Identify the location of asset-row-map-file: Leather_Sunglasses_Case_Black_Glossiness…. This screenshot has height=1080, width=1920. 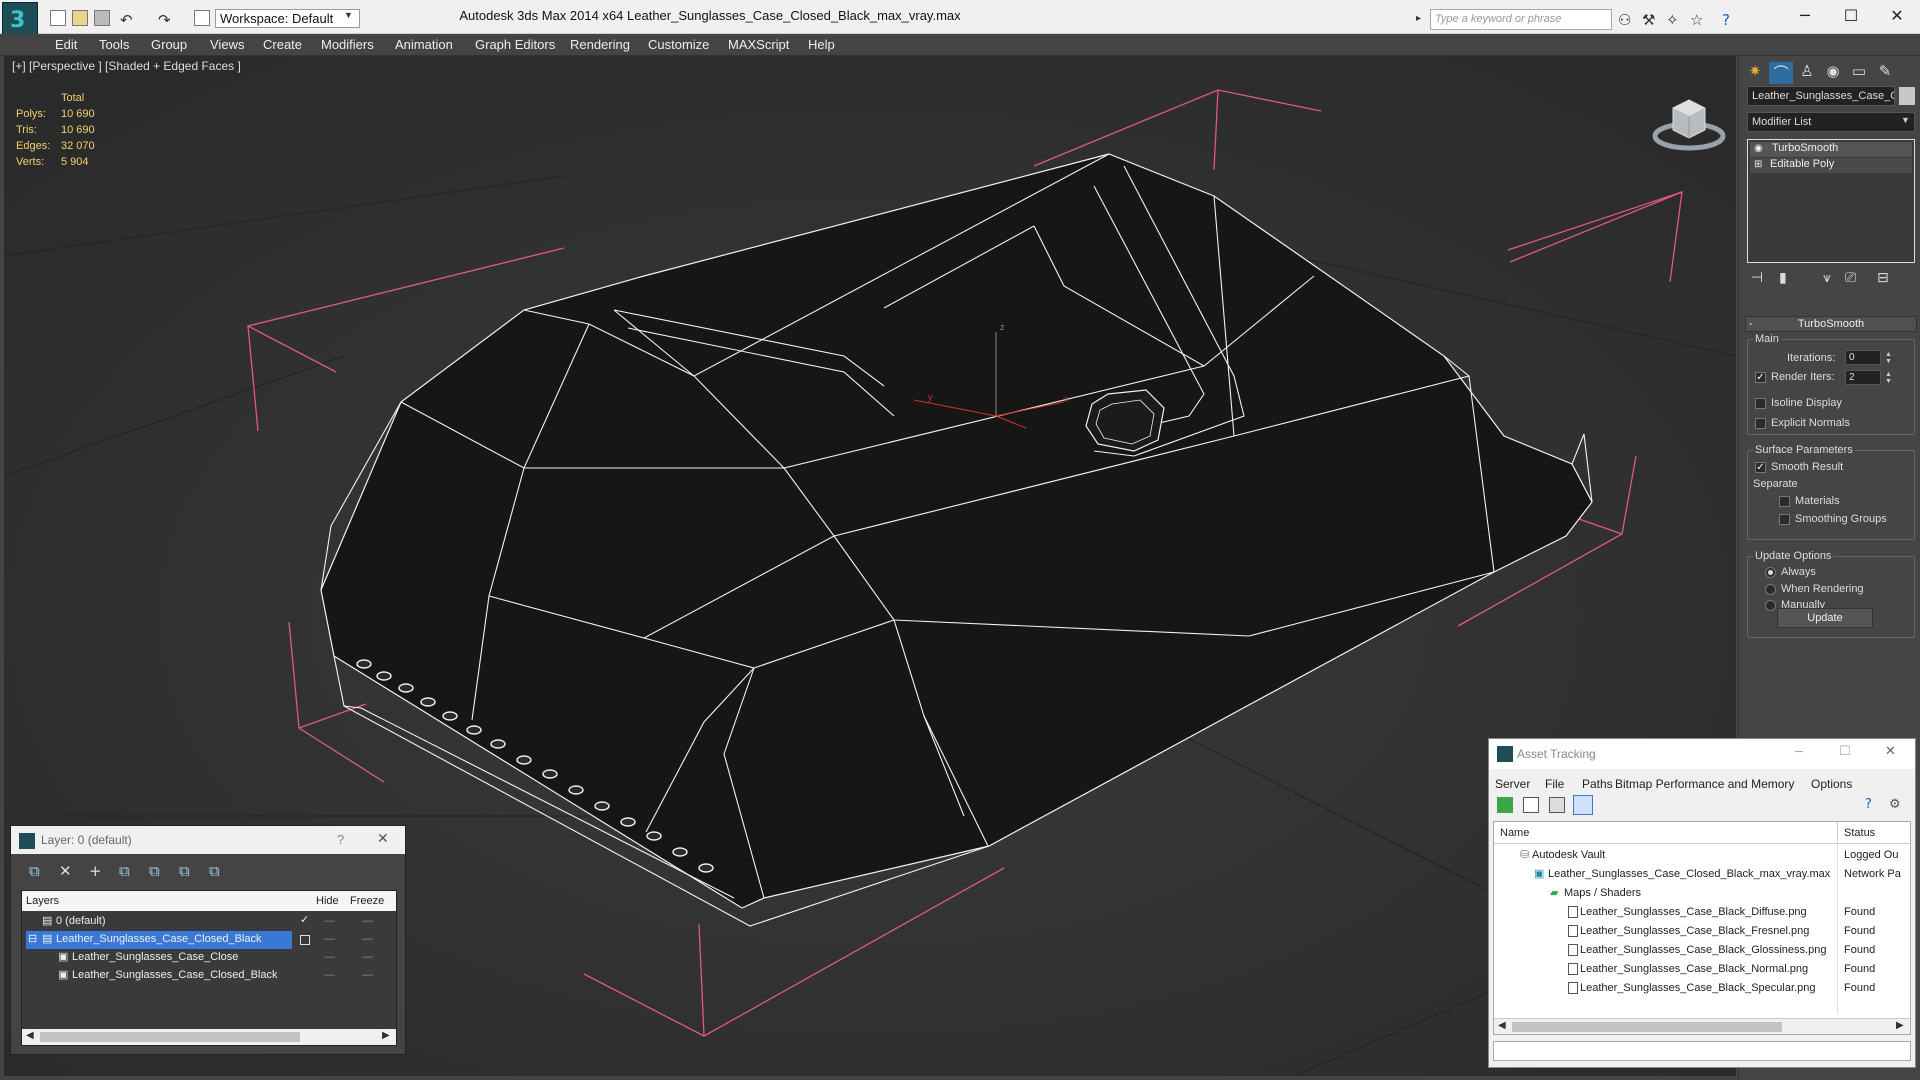
(1702, 950).